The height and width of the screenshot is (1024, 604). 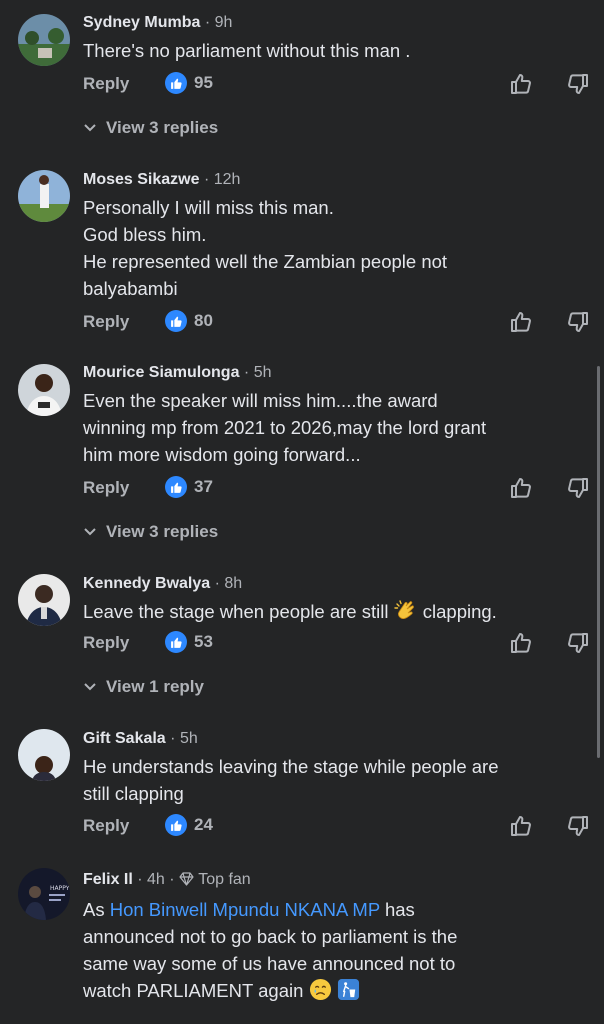 What do you see at coordinates (145, 234) in the screenshot?
I see `comment-line: God bless him.` at bounding box center [145, 234].